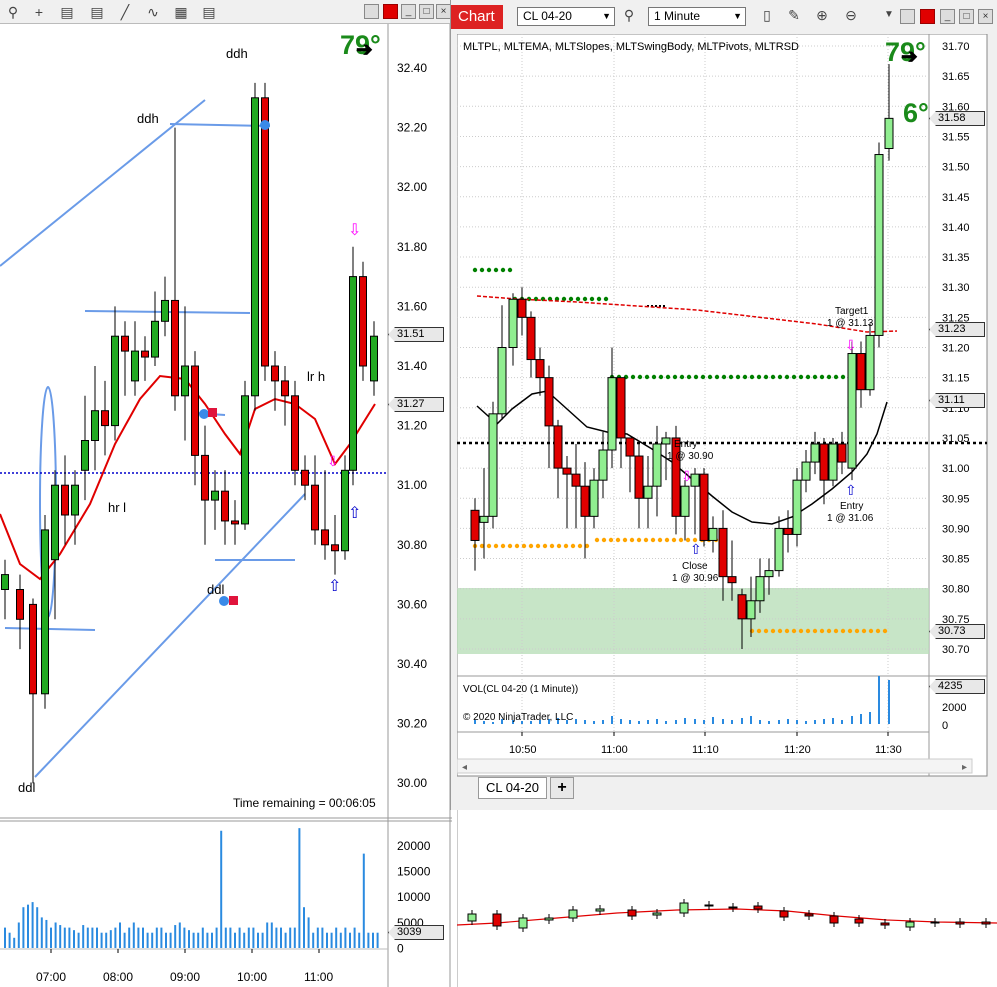 This screenshot has width=997, height=987. Describe the element at coordinates (412, 306) in the screenshot. I see `left-price-axis-label: 31.60` at that location.